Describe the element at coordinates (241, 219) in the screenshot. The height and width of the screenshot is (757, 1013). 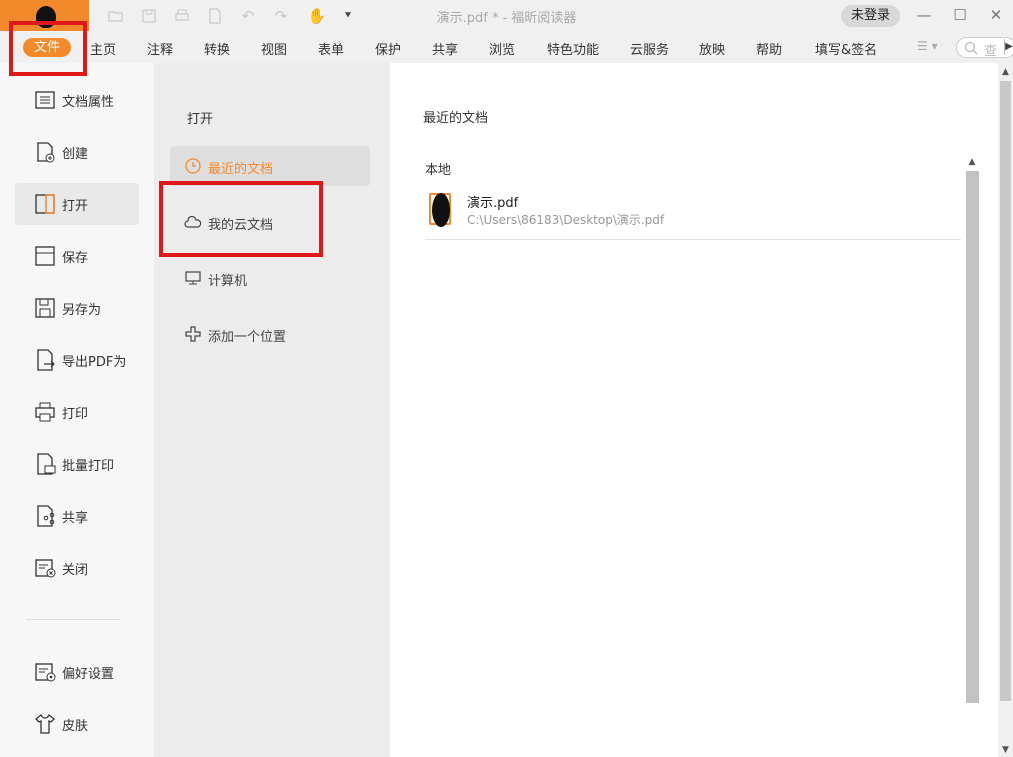
I see `highlight-box-my-cloud` at that location.